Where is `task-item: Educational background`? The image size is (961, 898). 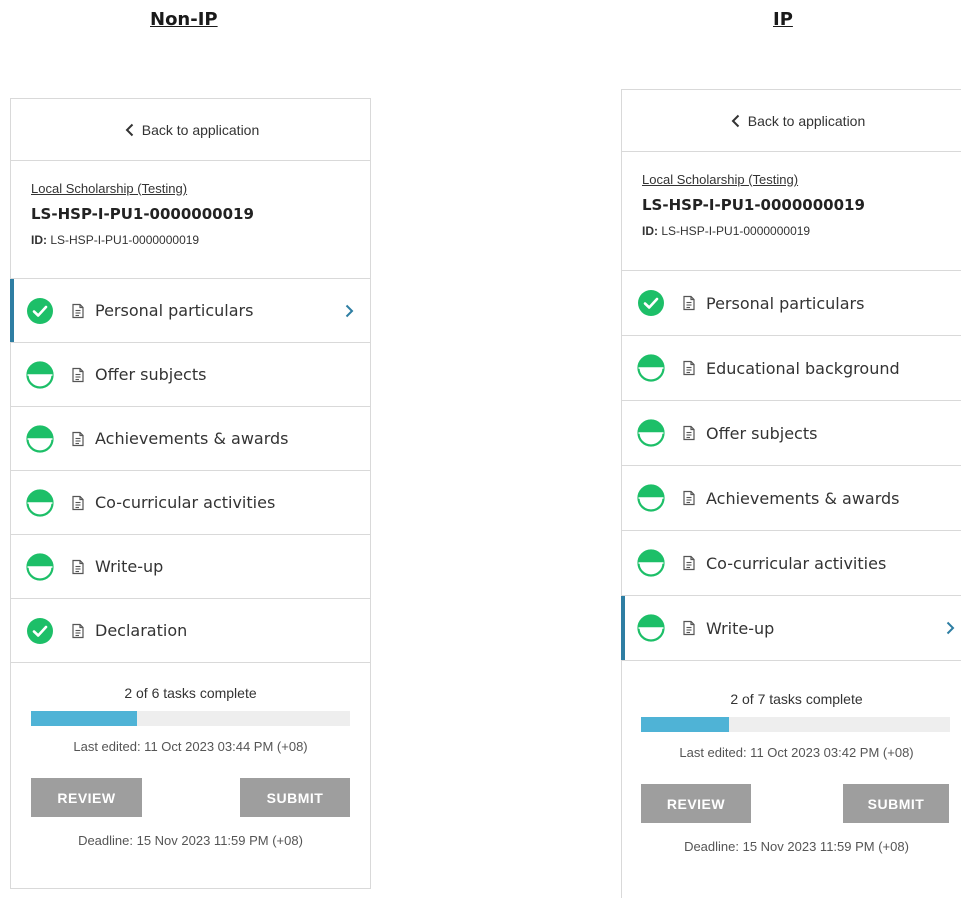 task-item: Educational background is located at coordinates (791, 368).